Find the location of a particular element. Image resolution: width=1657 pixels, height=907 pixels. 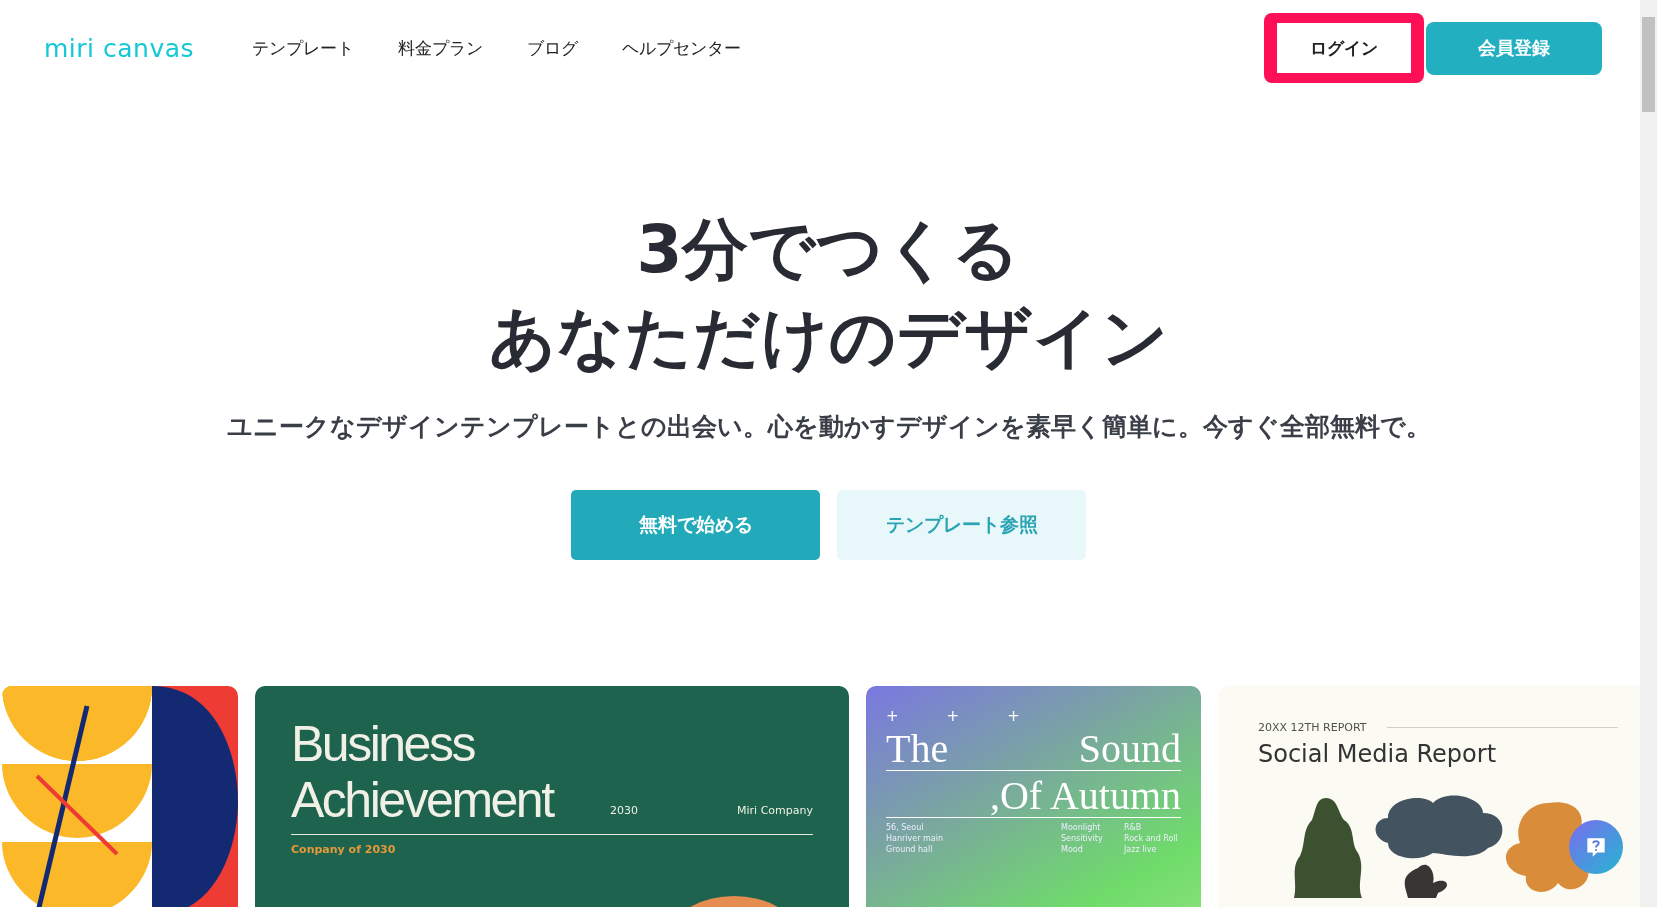

template-detail: Ground hall is located at coordinates (910, 849).